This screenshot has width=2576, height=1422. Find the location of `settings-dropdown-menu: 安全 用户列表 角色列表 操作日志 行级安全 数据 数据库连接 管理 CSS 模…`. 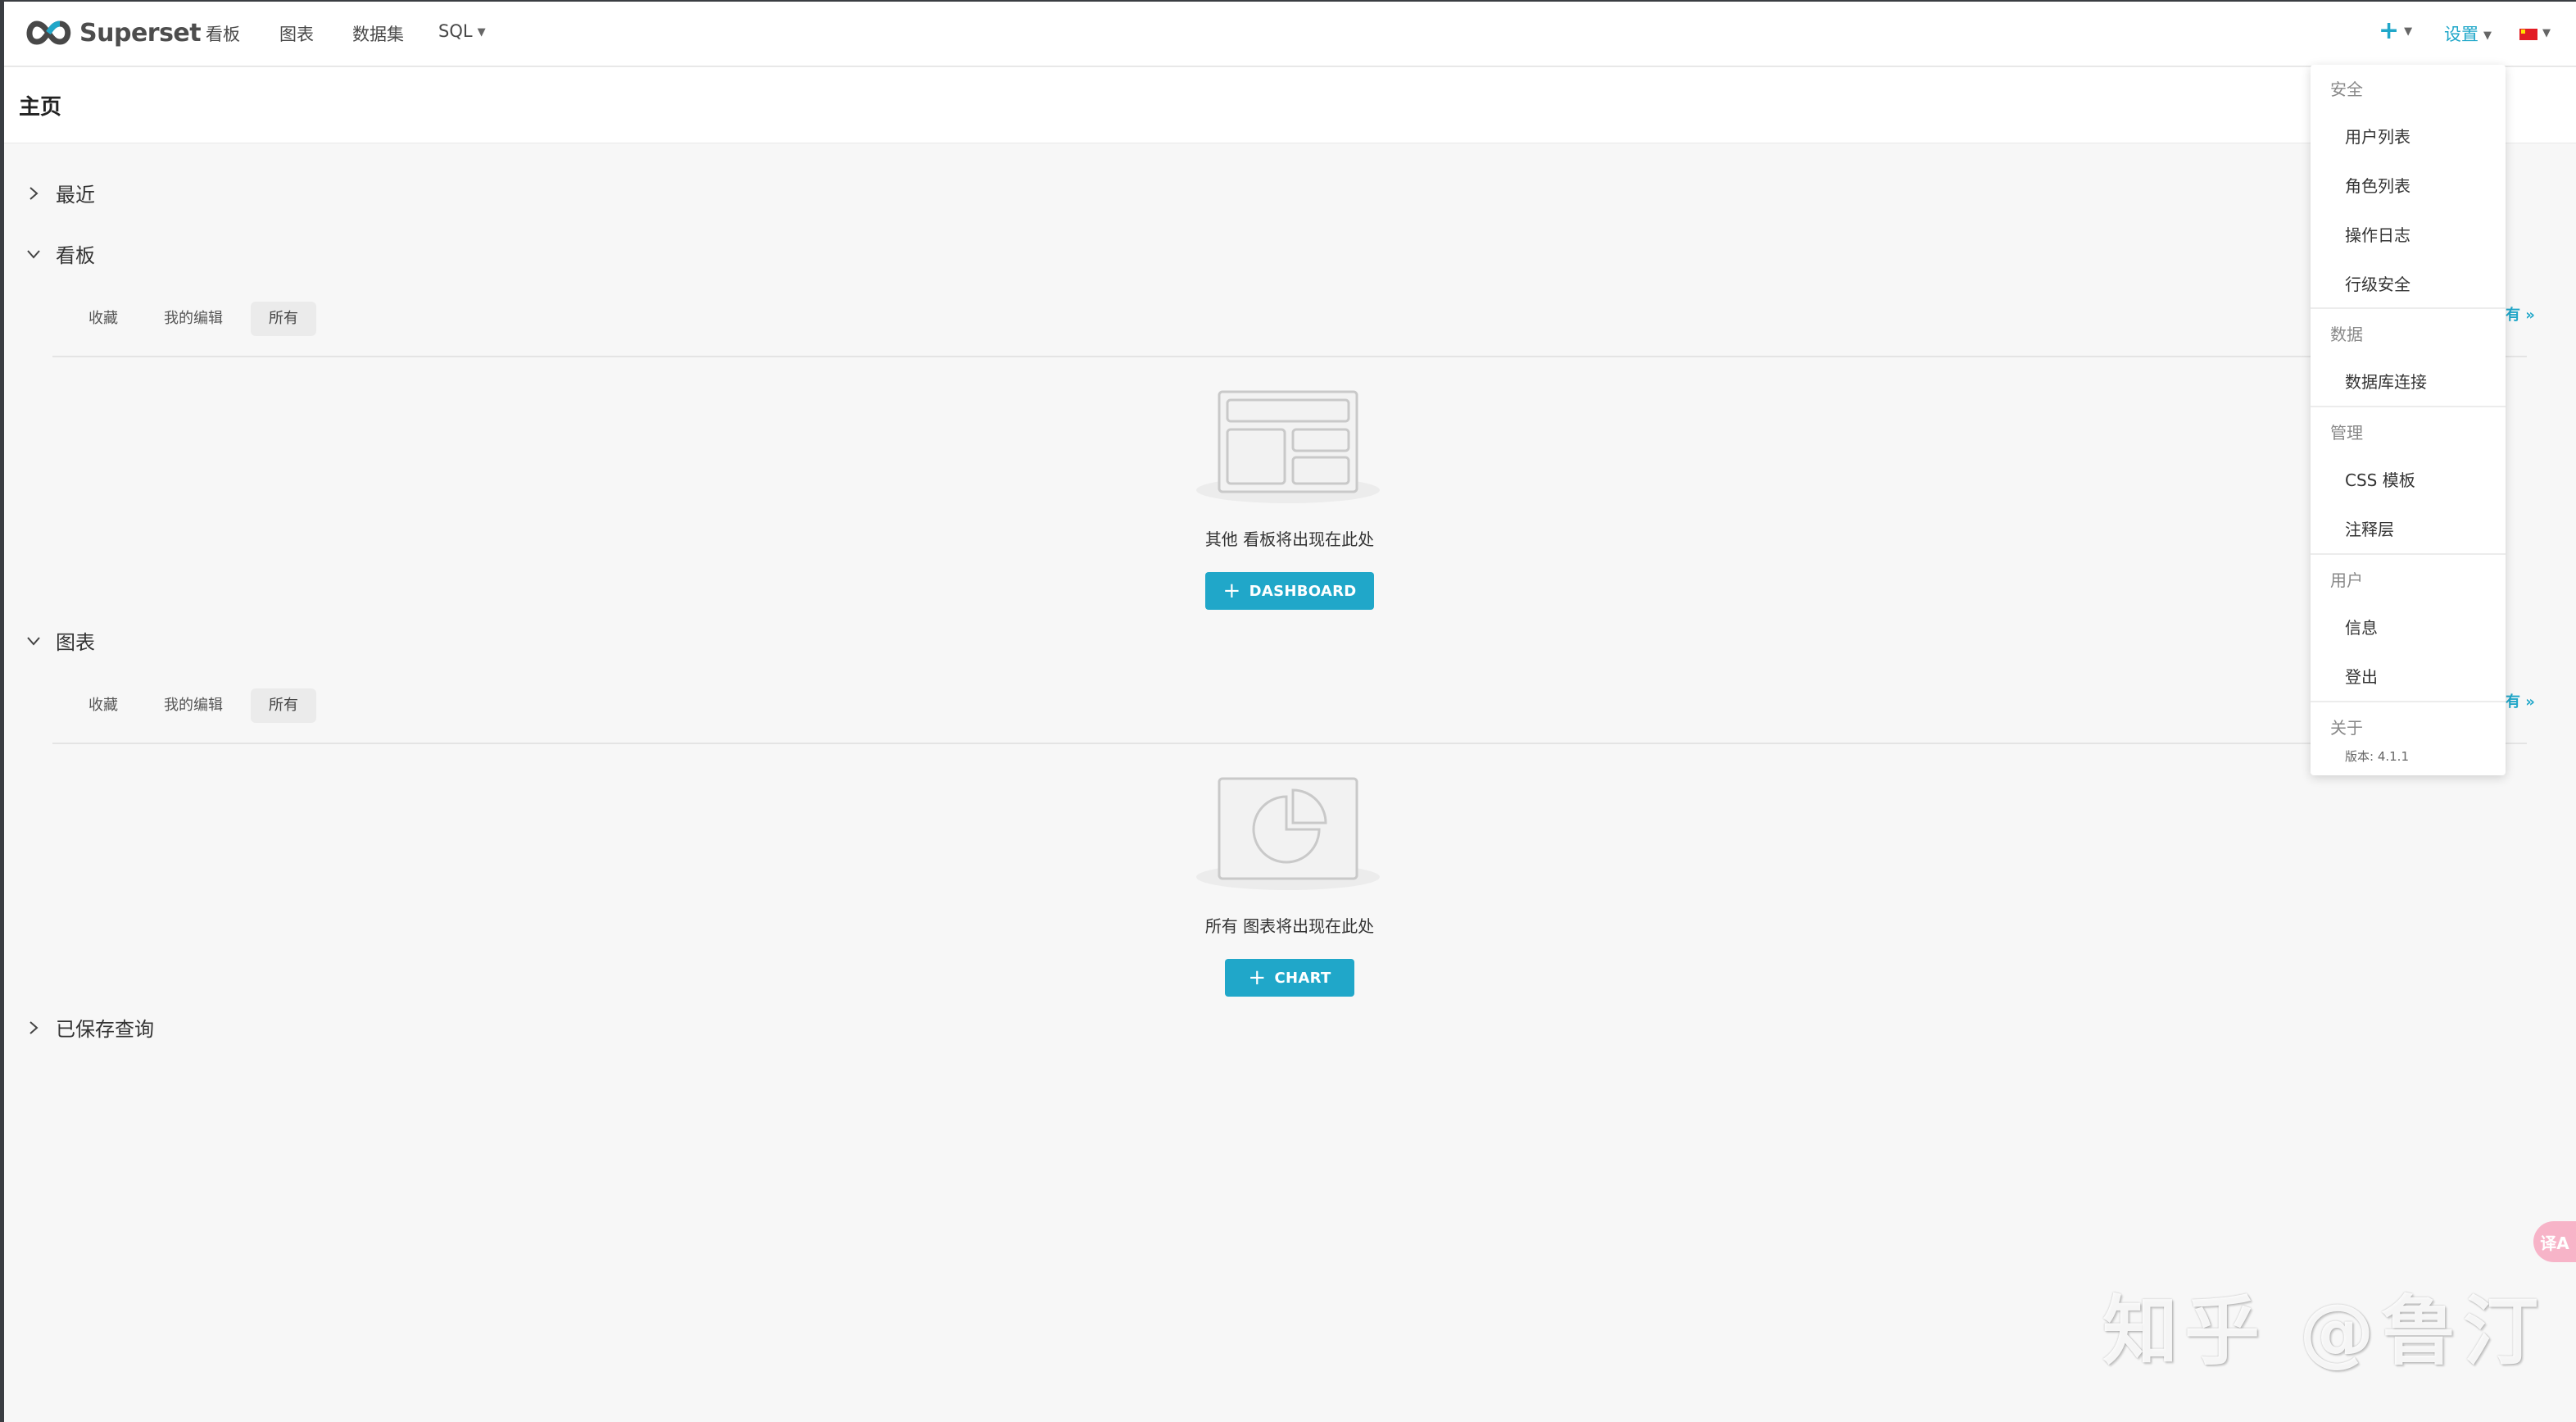

settings-dropdown-menu: 安全 用户列表 角色列表 操作日志 行级安全 数据 数据库连接 管理 CSS 模… is located at coordinates (2408, 420).